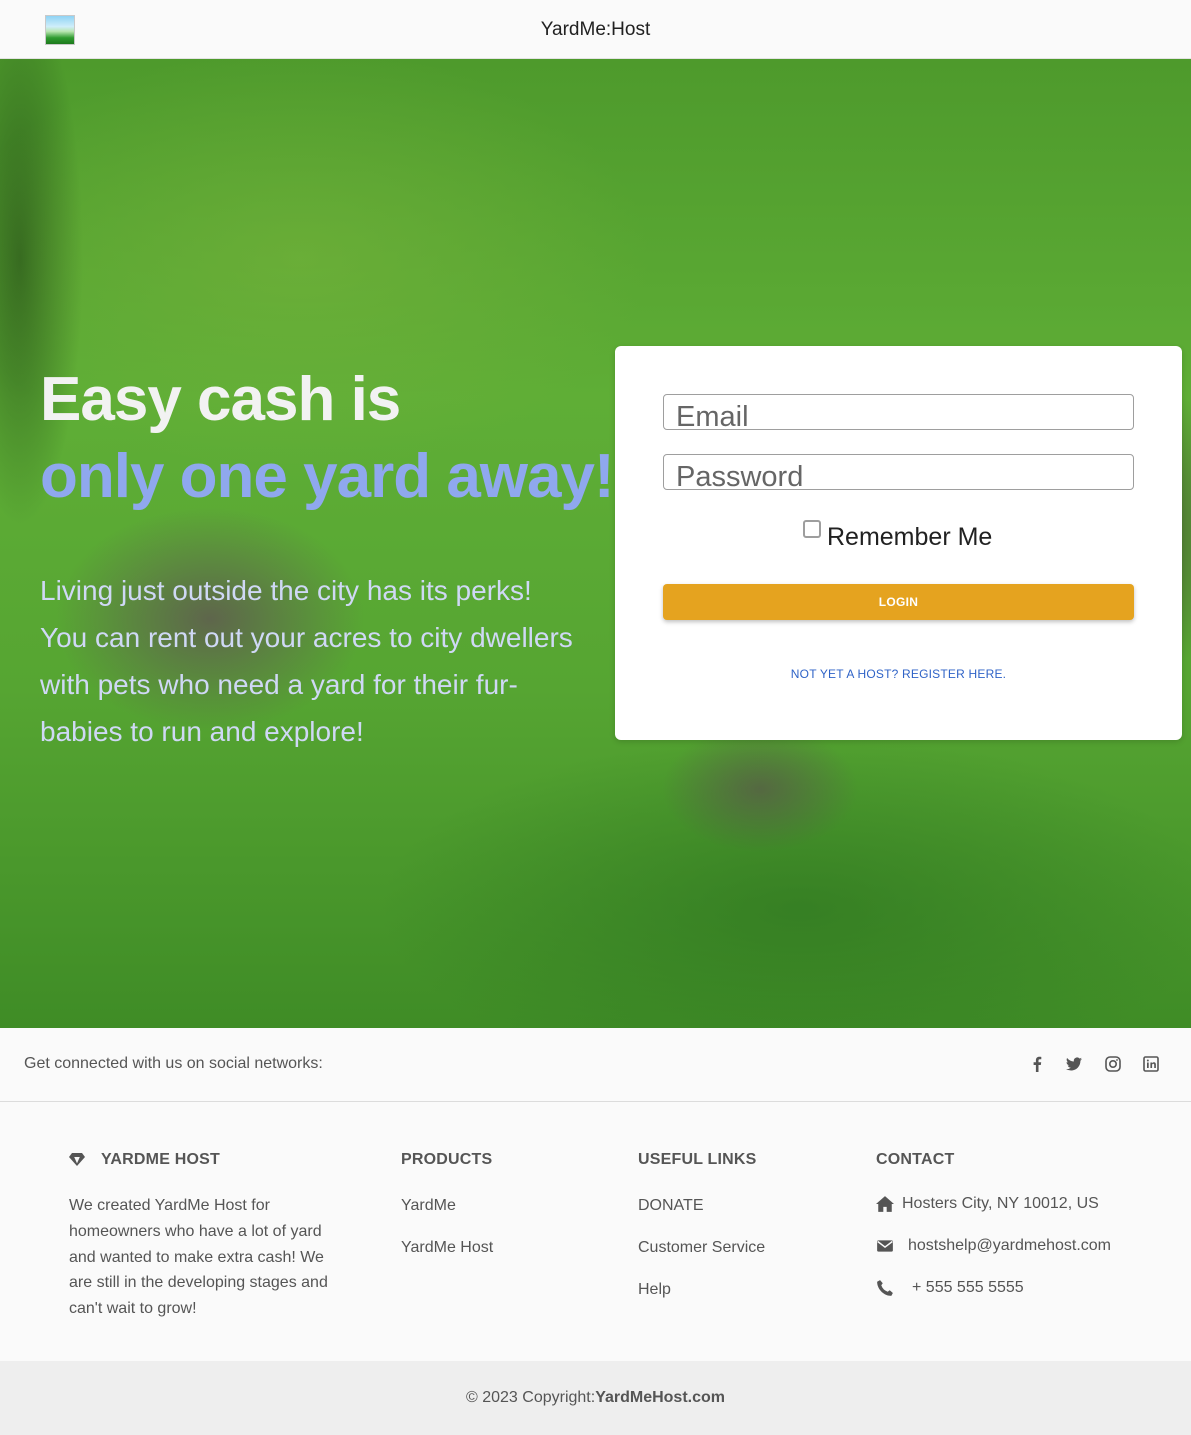  Describe the element at coordinates (428, 1206) in the screenshot. I see `product-link-yardme: YardMe` at that location.